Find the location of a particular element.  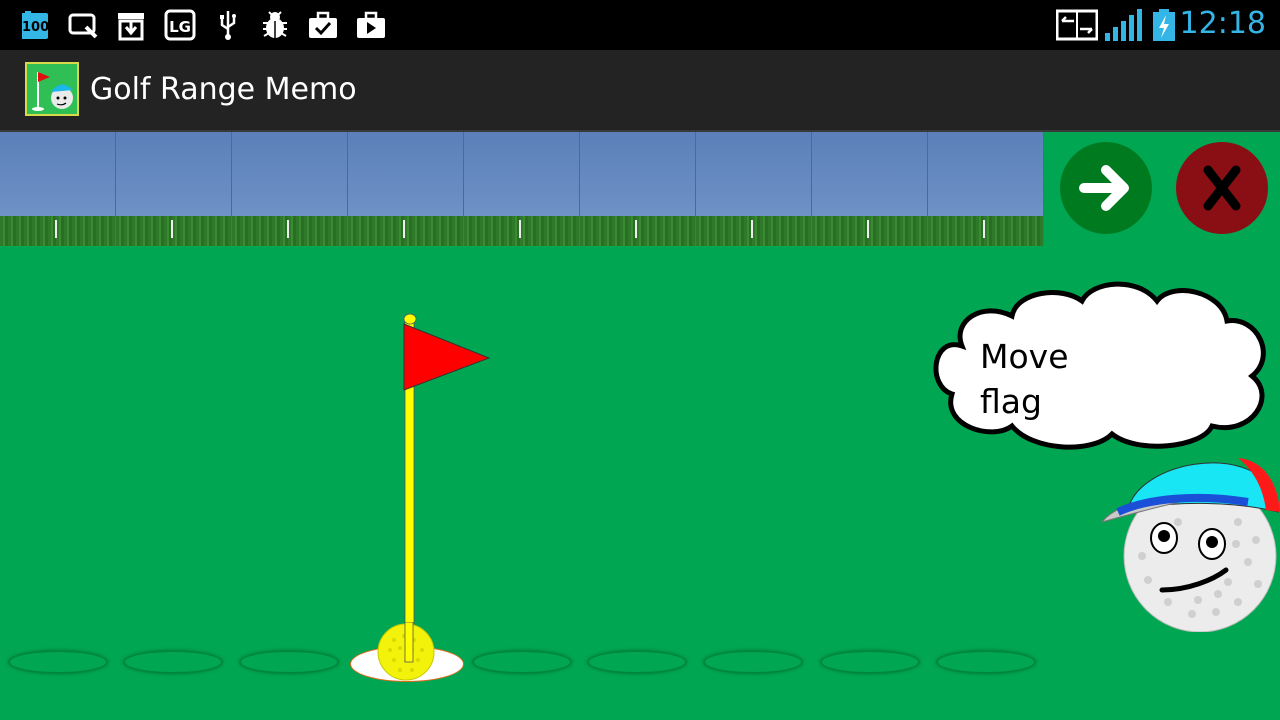

speech-line-1: Move is located at coordinates (1024, 356).